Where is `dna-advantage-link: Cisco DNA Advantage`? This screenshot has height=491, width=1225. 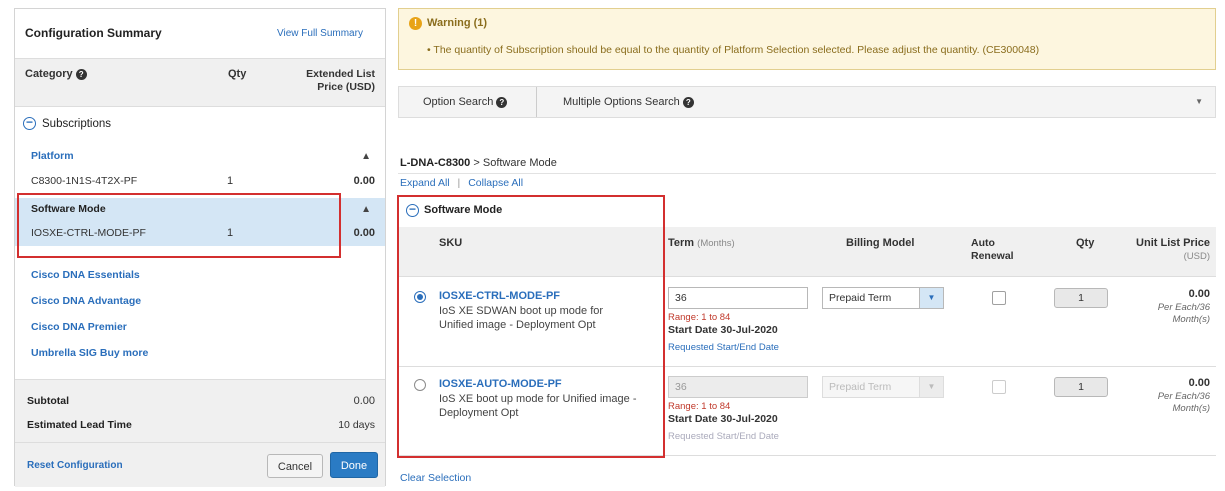
dna-advantage-link: Cisco DNA Advantage is located at coordinates (86, 301).